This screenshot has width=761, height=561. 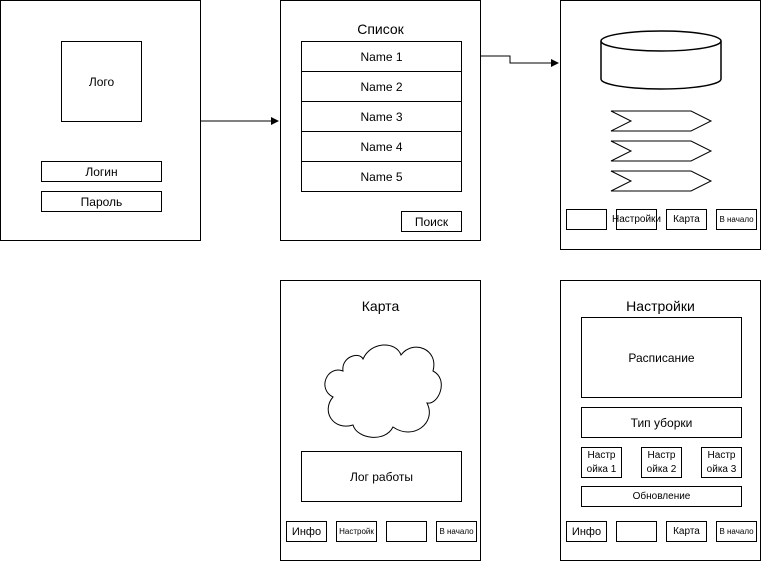 What do you see at coordinates (661, 496) in the screenshot?
I see `update-button: Обновление` at bounding box center [661, 496].